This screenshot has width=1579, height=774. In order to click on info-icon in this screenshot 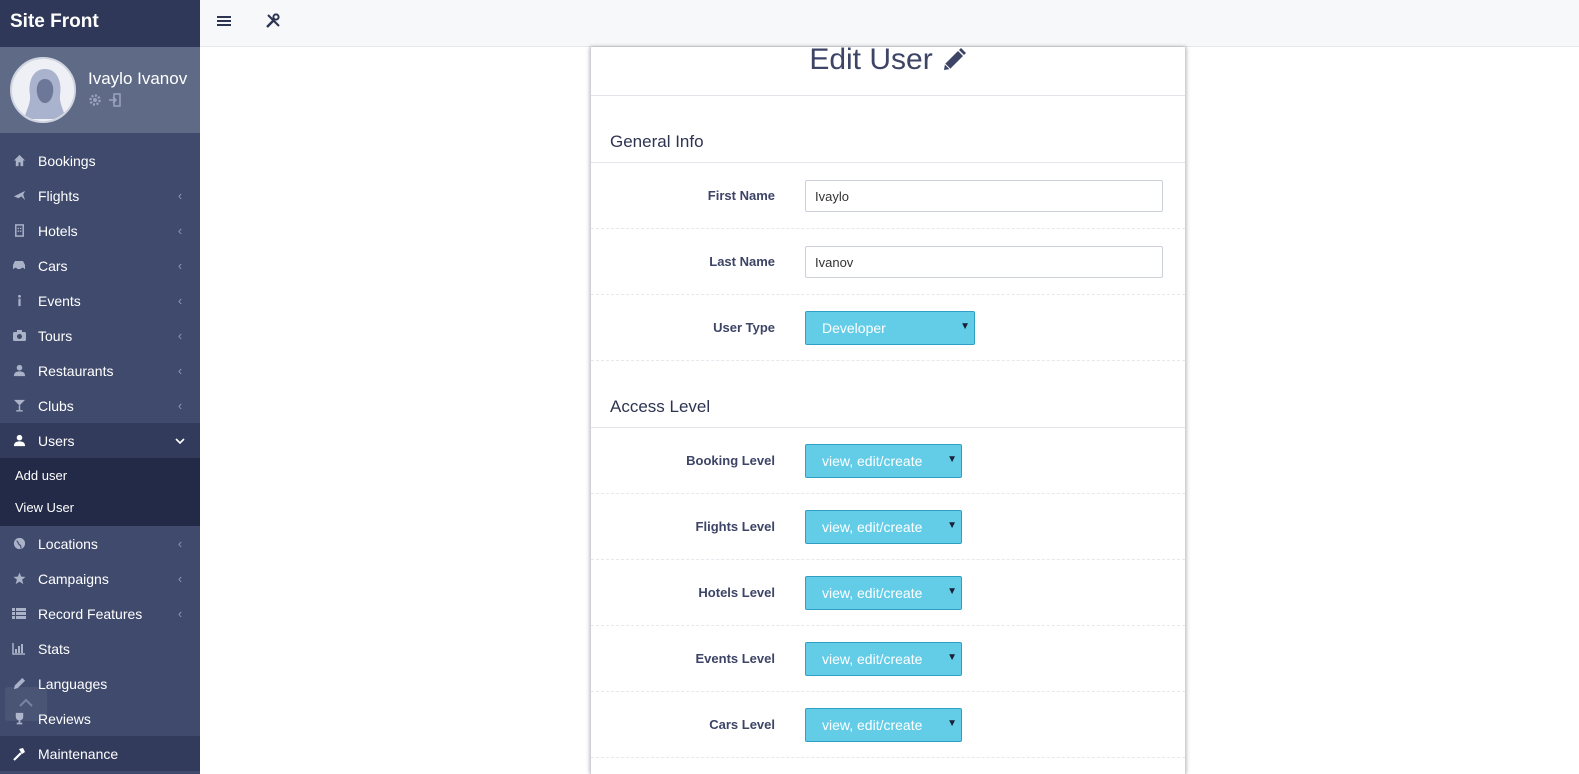, I will do `click(19, 300)`.